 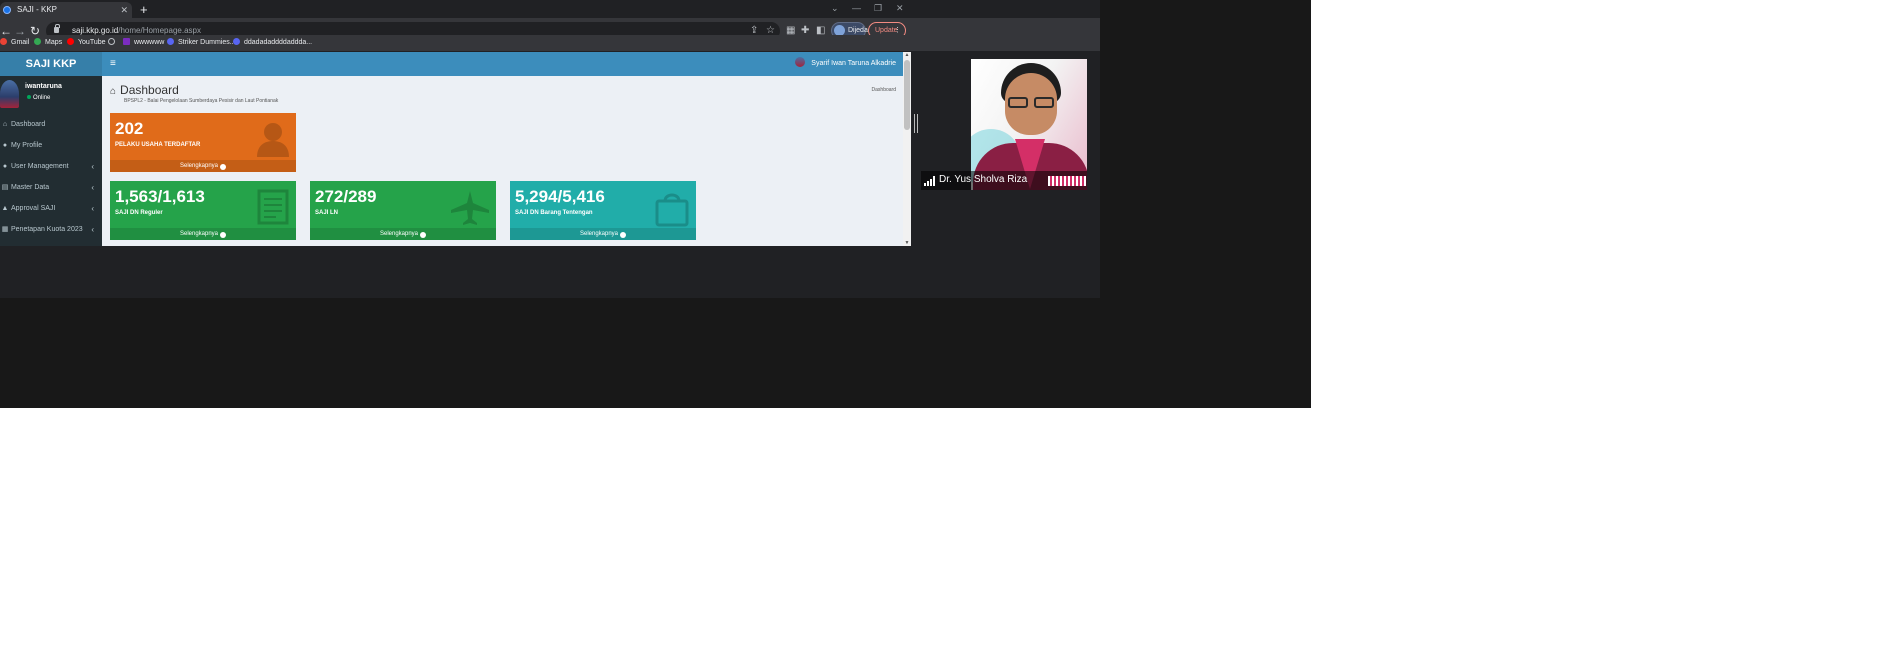 I want to click on close-tab-icon: ✕, so click(x=124, y=10).